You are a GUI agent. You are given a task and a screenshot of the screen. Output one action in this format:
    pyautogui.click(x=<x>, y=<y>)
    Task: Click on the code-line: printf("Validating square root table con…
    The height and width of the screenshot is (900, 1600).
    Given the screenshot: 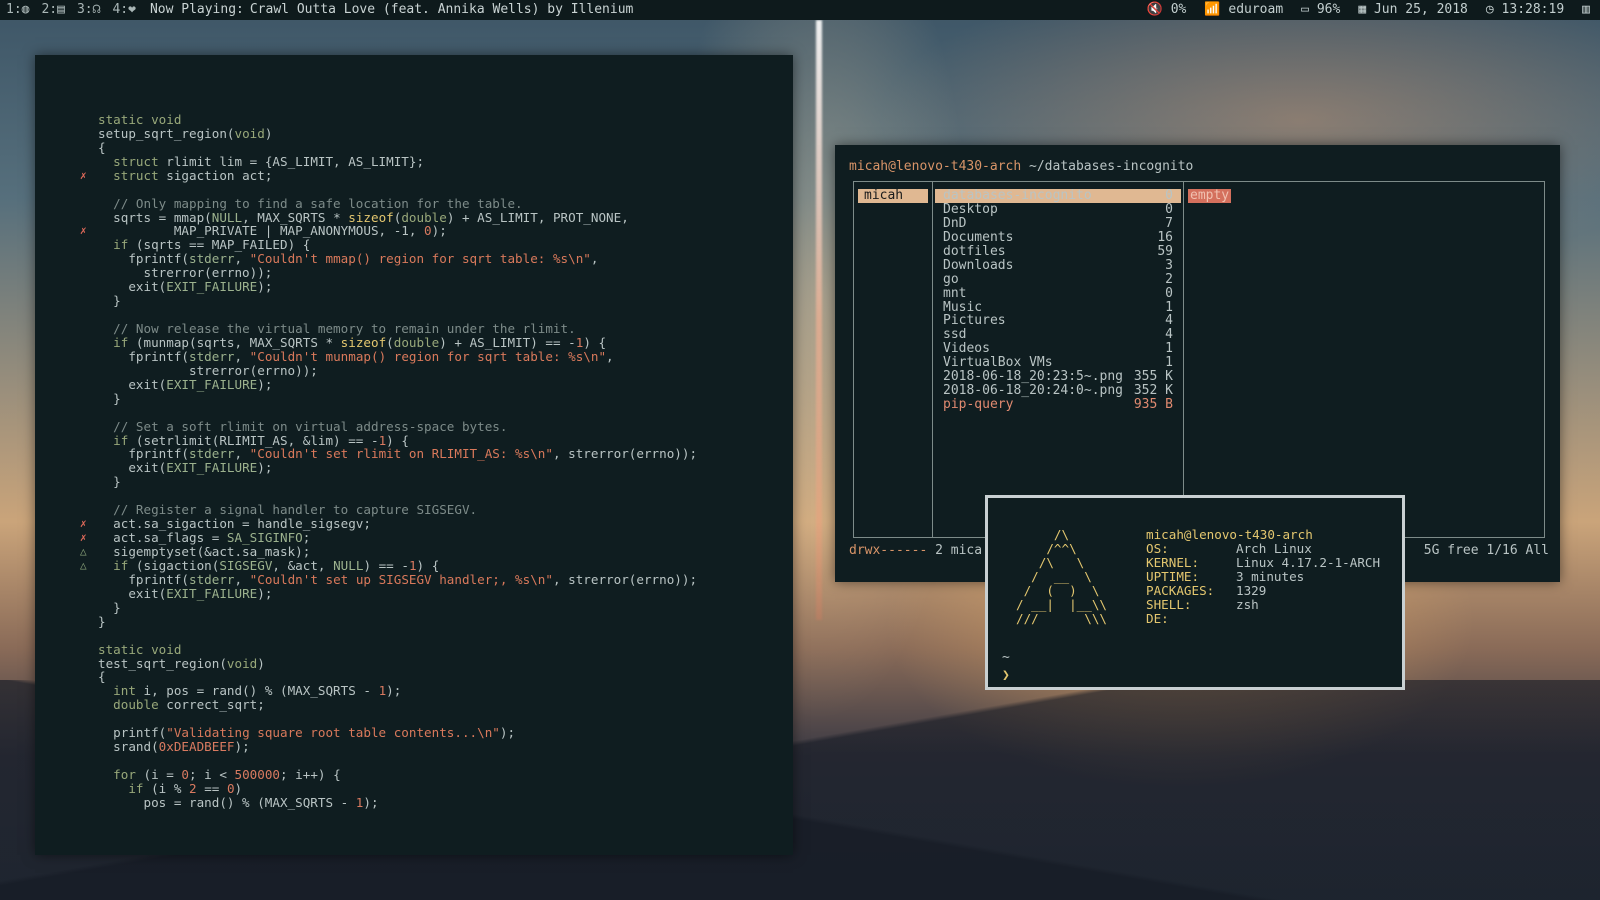 What is the action you would take?
    pyautogui.click(x=414, y=733)
    